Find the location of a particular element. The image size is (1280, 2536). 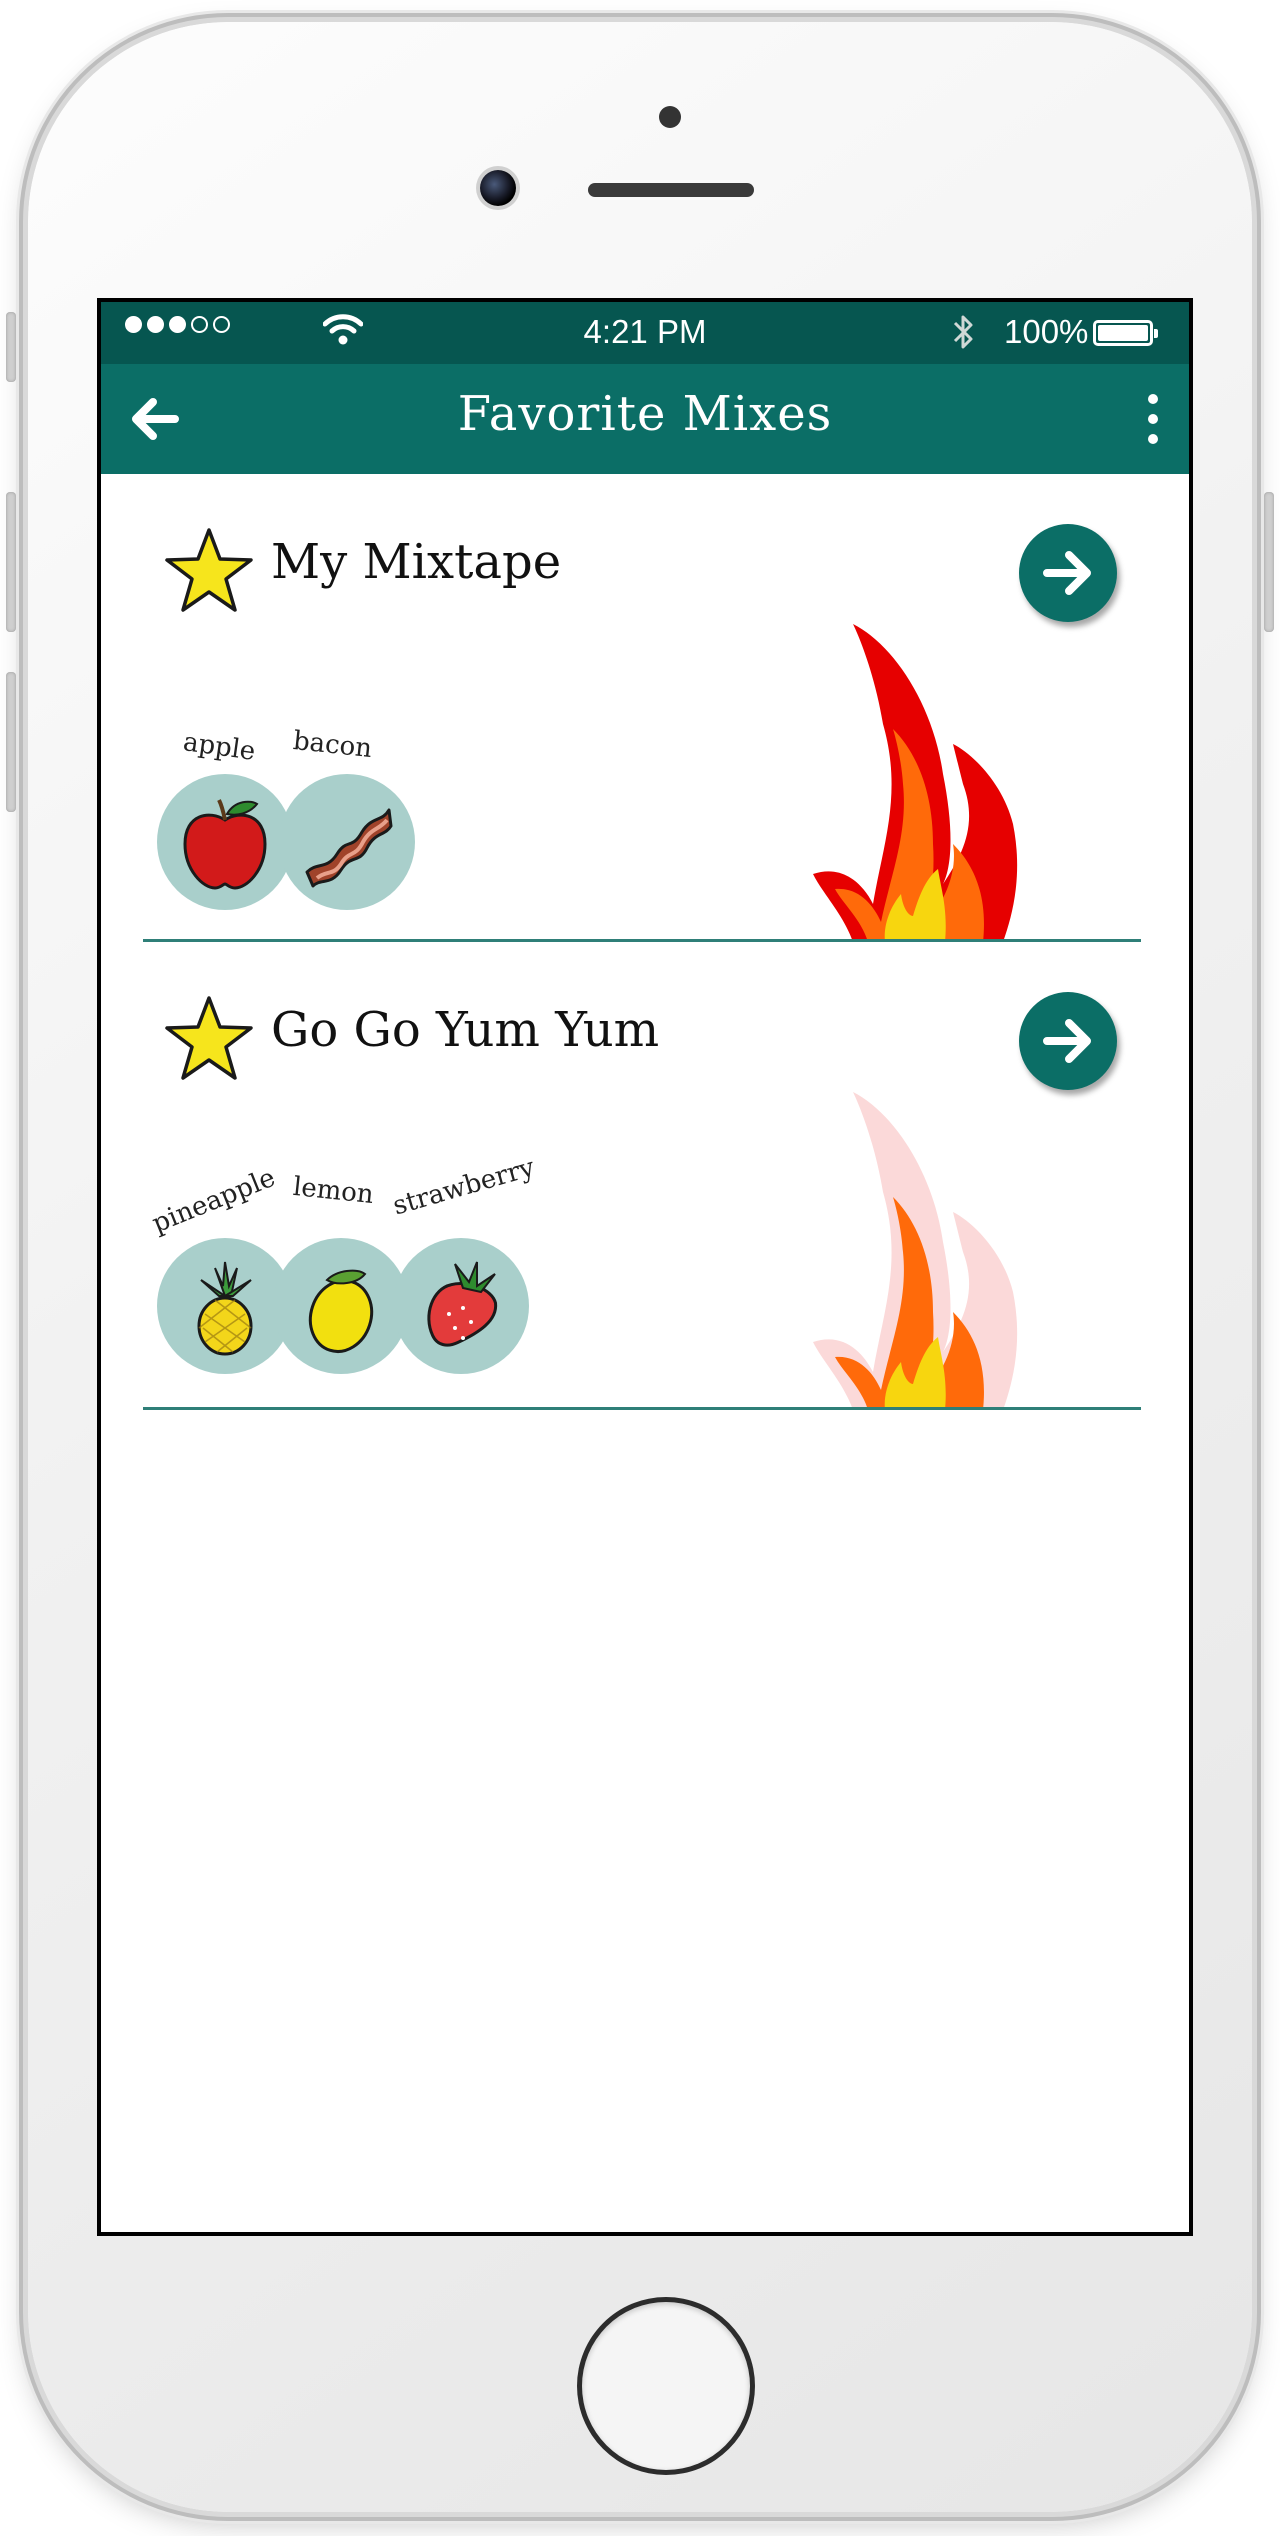

pineapple-icon is located at coordinates (225, 1308).